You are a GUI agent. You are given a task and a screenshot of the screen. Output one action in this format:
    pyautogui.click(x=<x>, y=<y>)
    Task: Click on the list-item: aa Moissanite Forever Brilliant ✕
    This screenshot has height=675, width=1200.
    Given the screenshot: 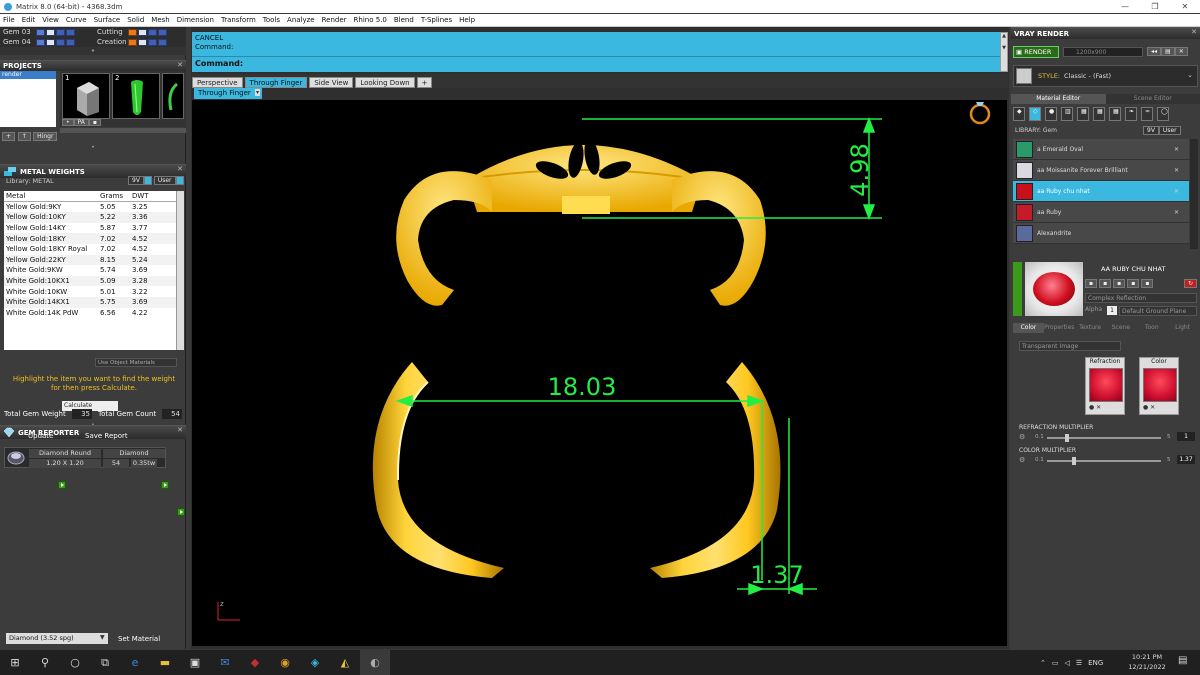 What is the action you would take?
    pyautogui.click(x=1101, y=170)
    